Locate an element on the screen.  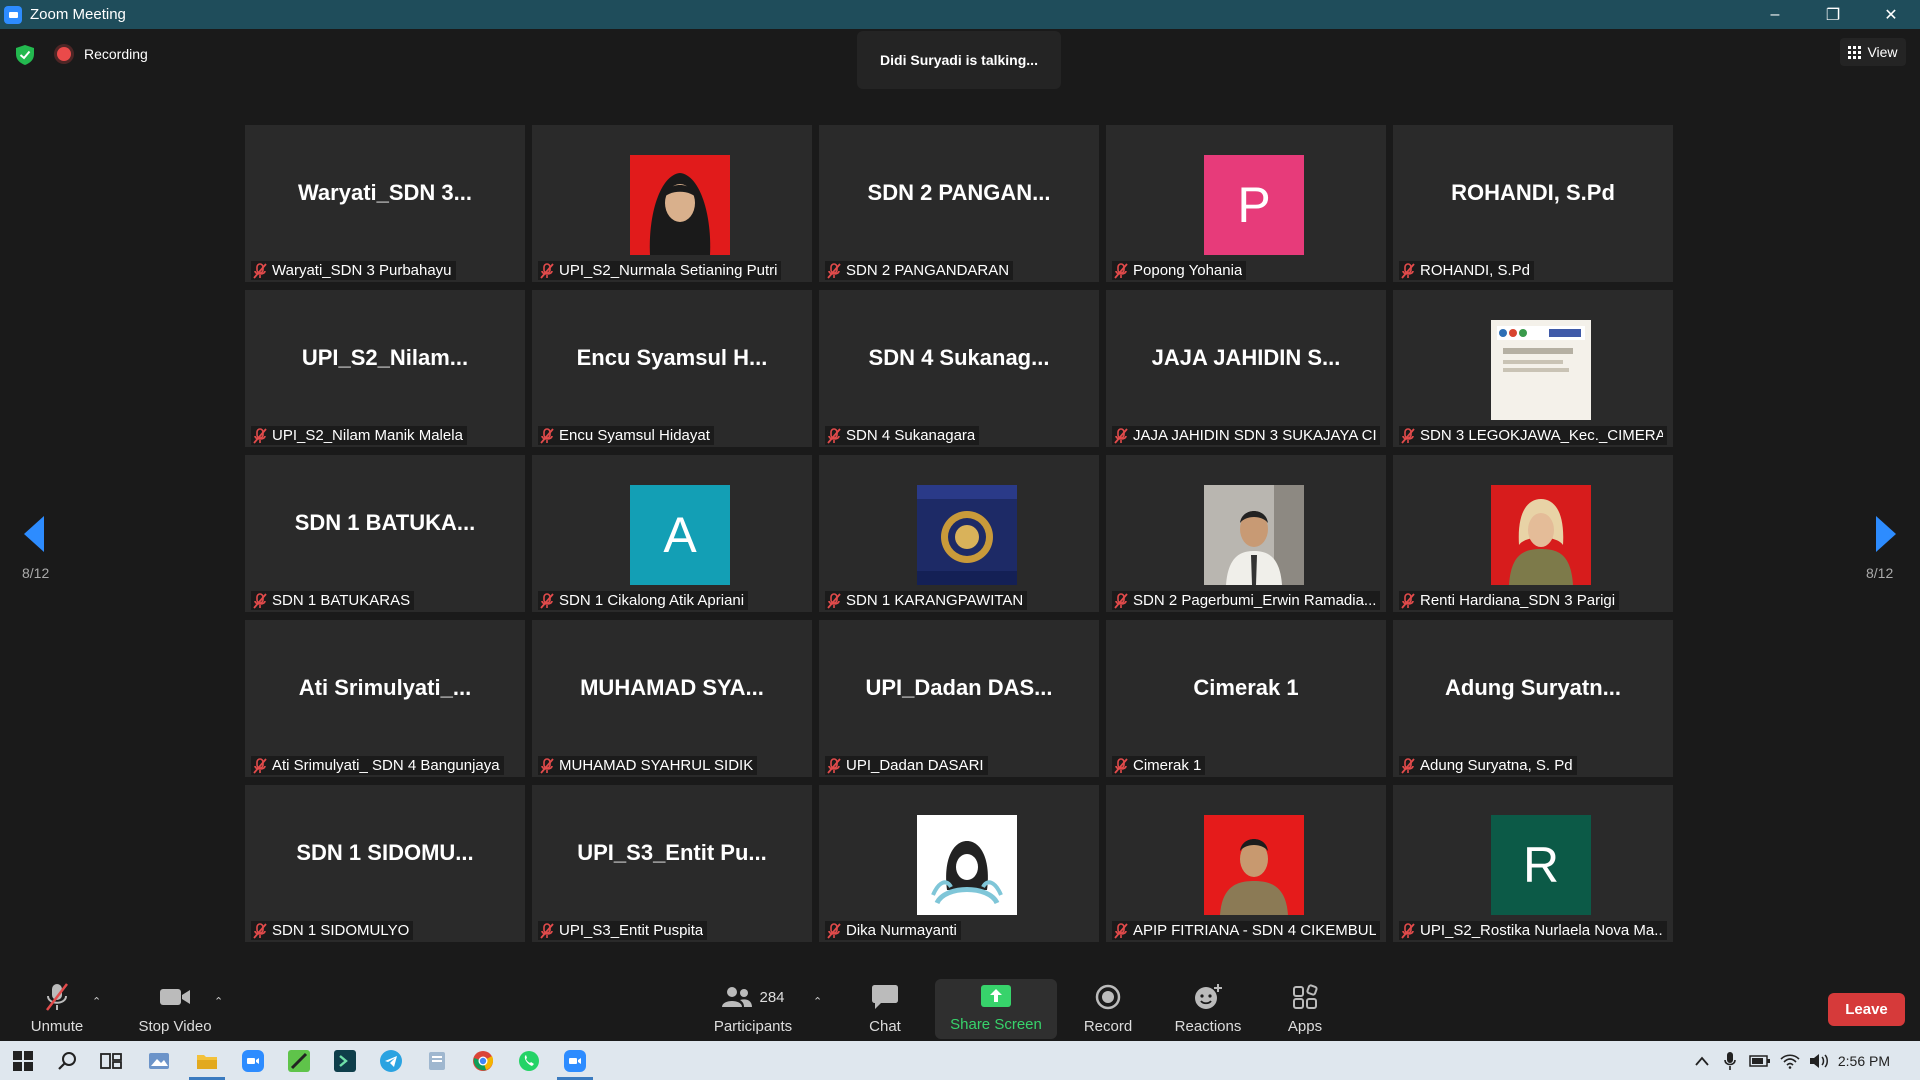
participant-tile: SDN 3 LEGOKJAWA_Kec._CIMERAK is located at coordinates (1533, 368).